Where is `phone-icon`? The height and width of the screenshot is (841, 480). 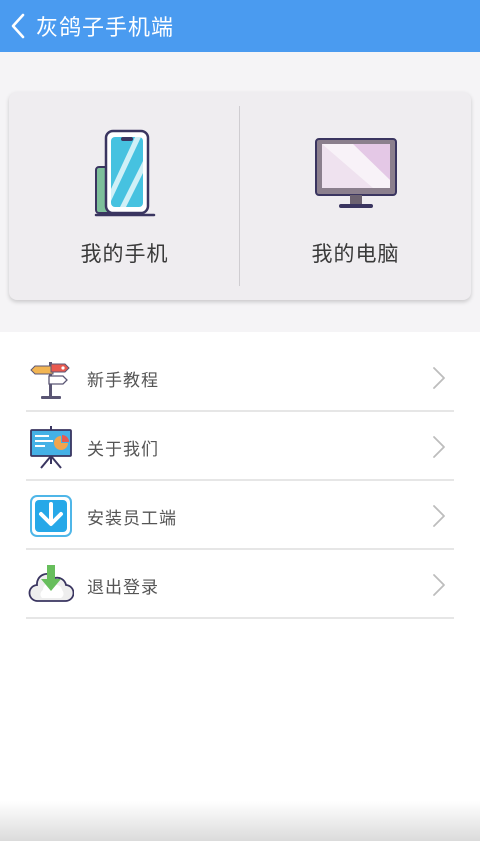 phone-icon is located at coordinates (125, 174).